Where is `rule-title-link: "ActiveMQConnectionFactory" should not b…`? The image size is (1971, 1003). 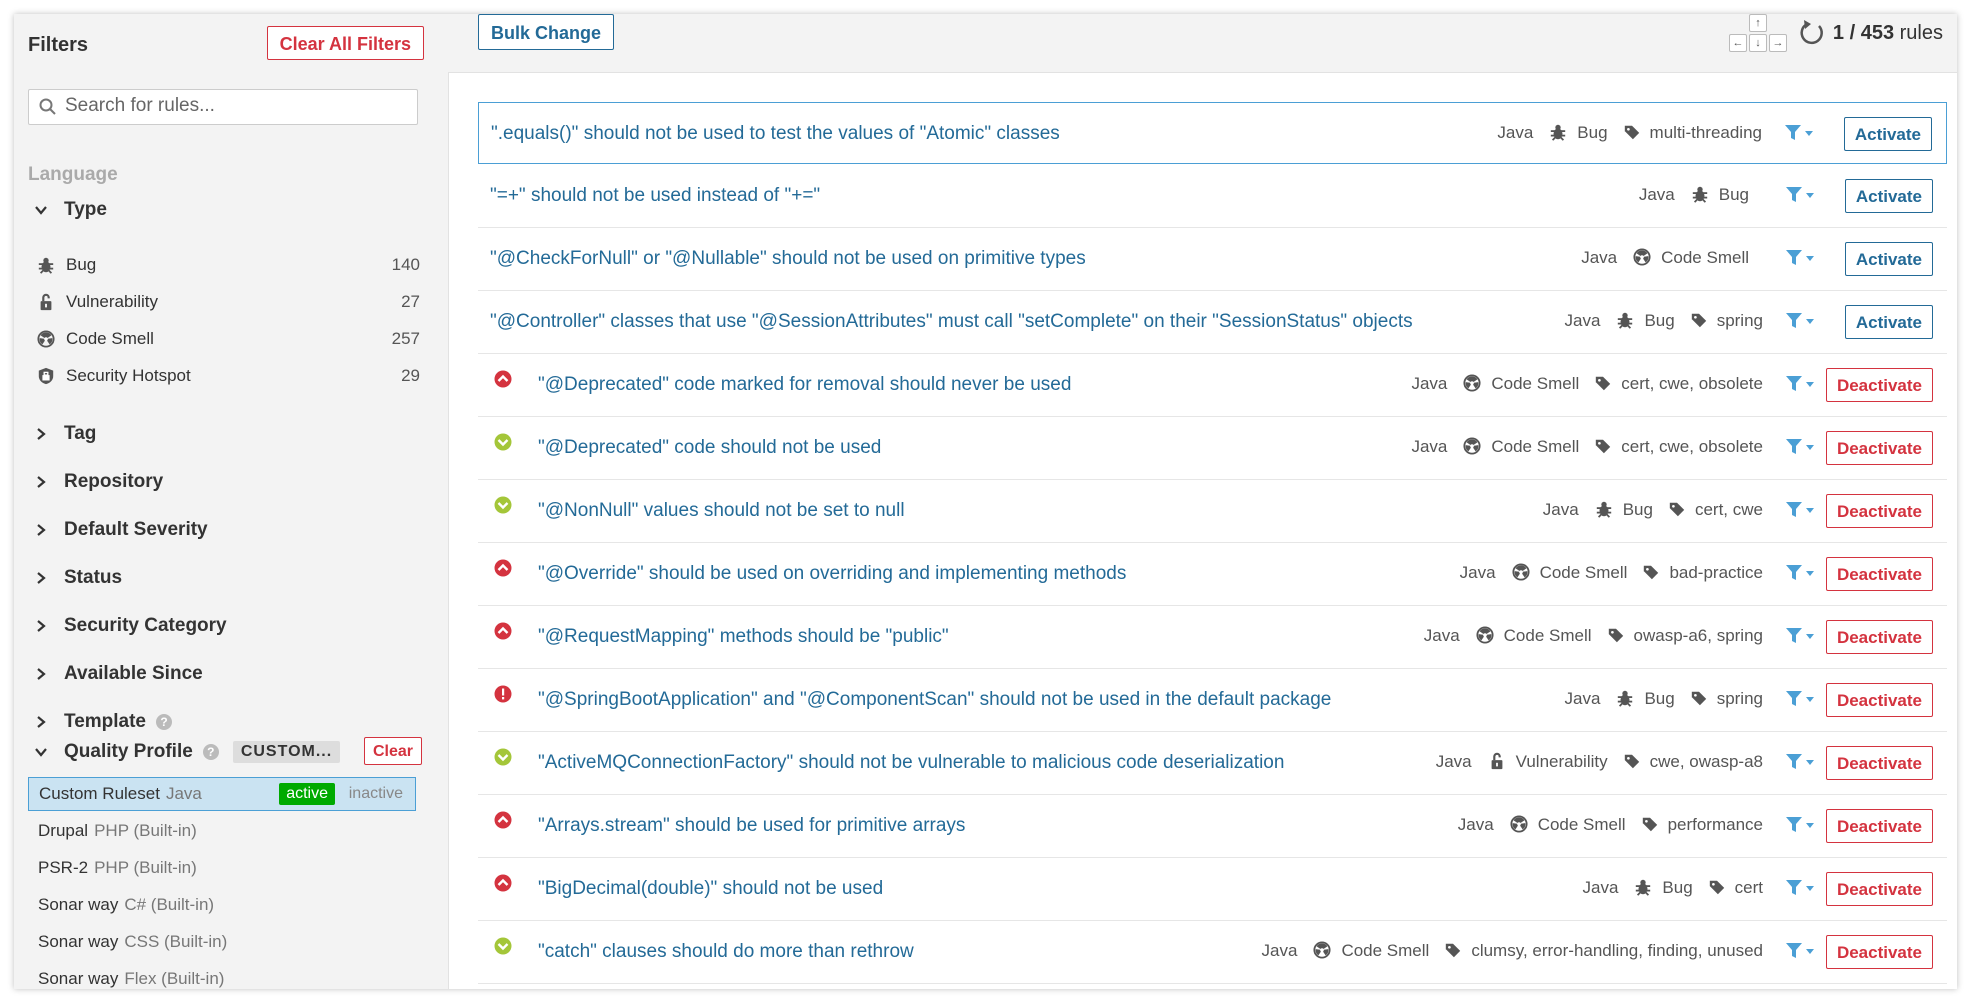 rule-title-link: "ActiveMQConnectionFactory" should not b… is located at coordinates (911, 763).